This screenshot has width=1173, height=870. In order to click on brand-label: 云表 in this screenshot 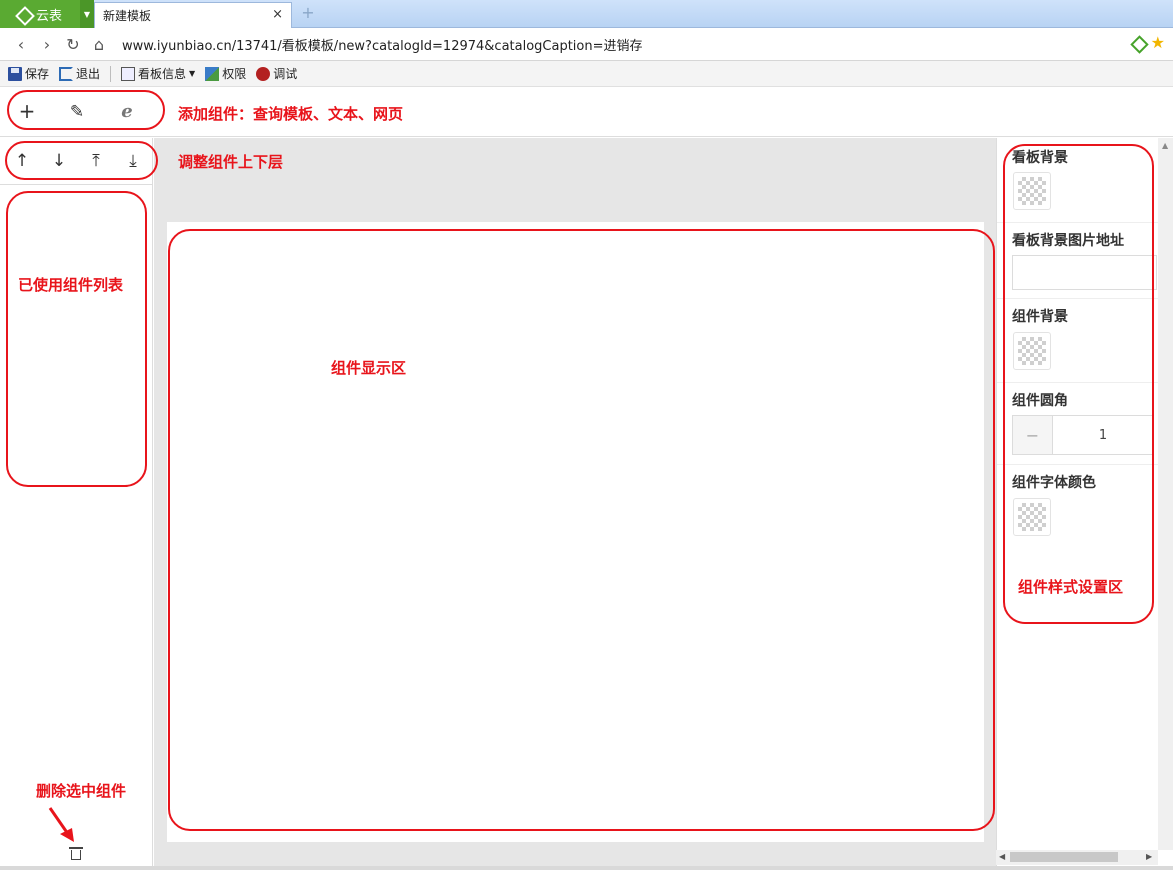, I will do `click(49, 16)`.